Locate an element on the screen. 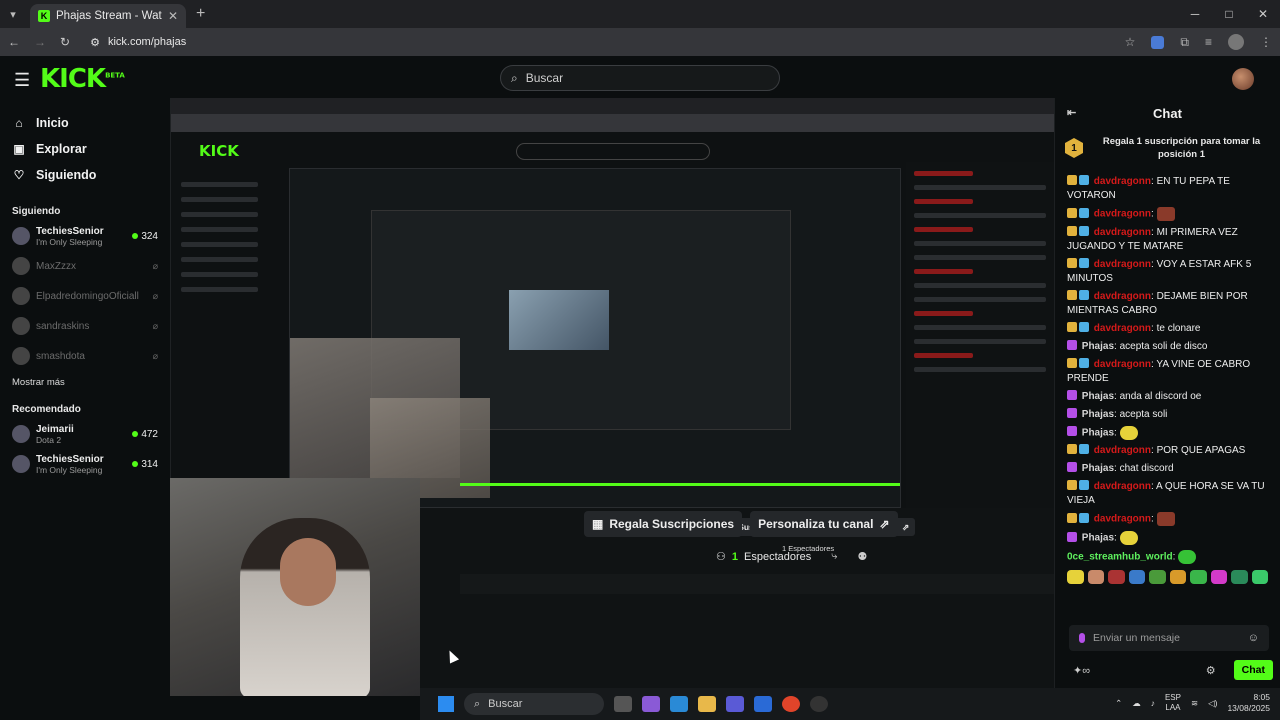 The width and height of the screenshot is (1280, 720). profile-avatar is located at coordinates (1236, 42).